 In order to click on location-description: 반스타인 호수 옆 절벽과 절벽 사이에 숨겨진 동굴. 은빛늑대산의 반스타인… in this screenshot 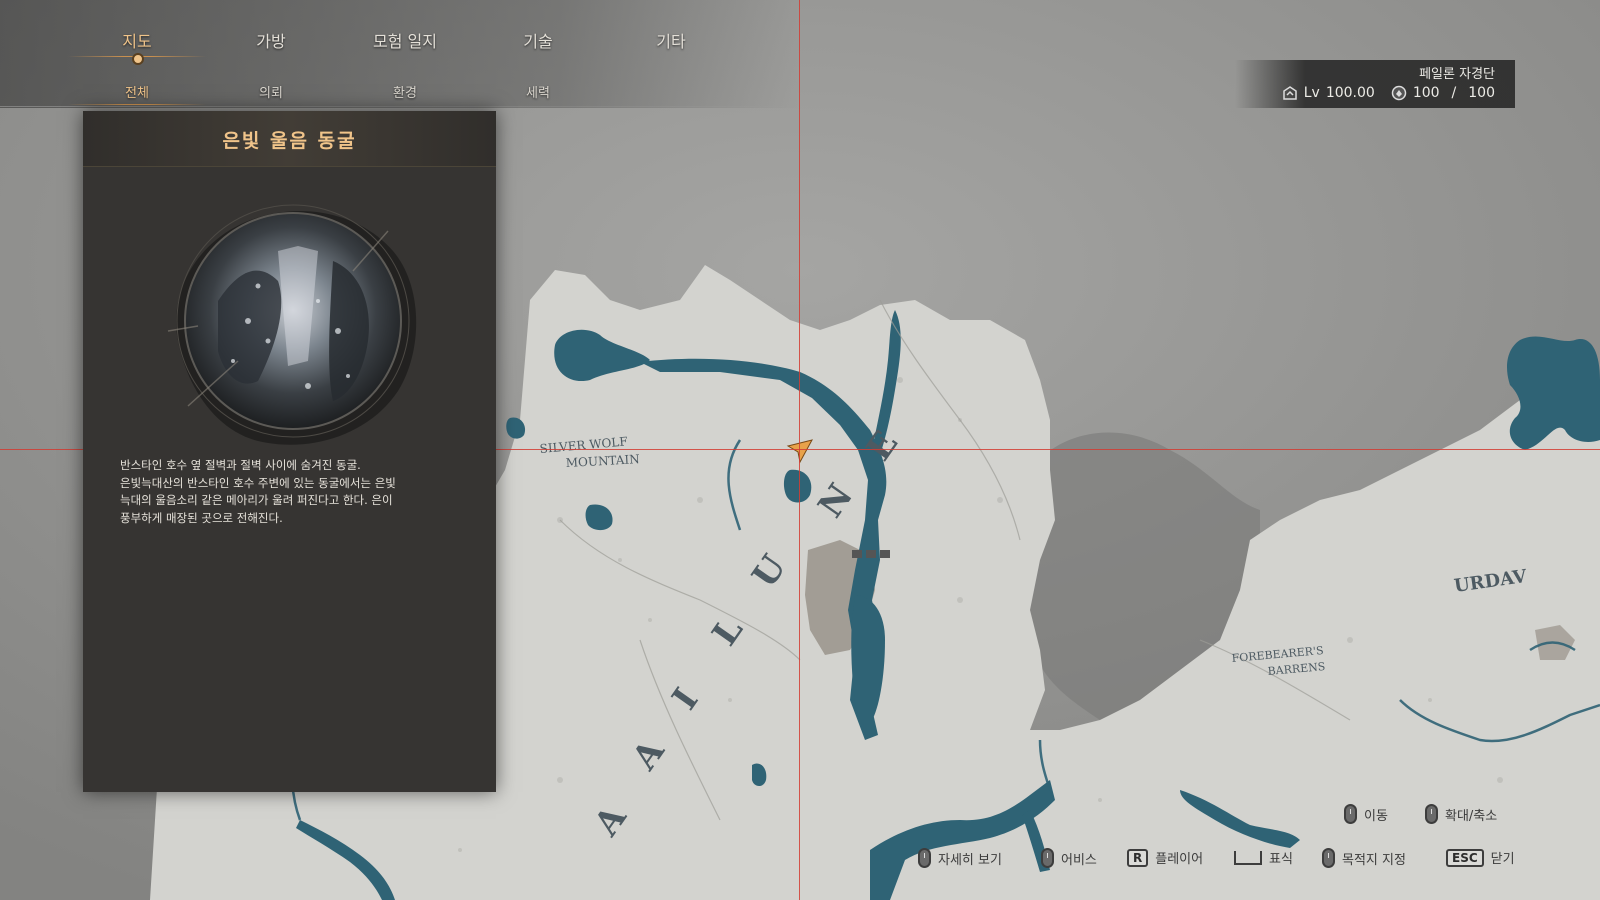, I will do `click(258, 491)`.